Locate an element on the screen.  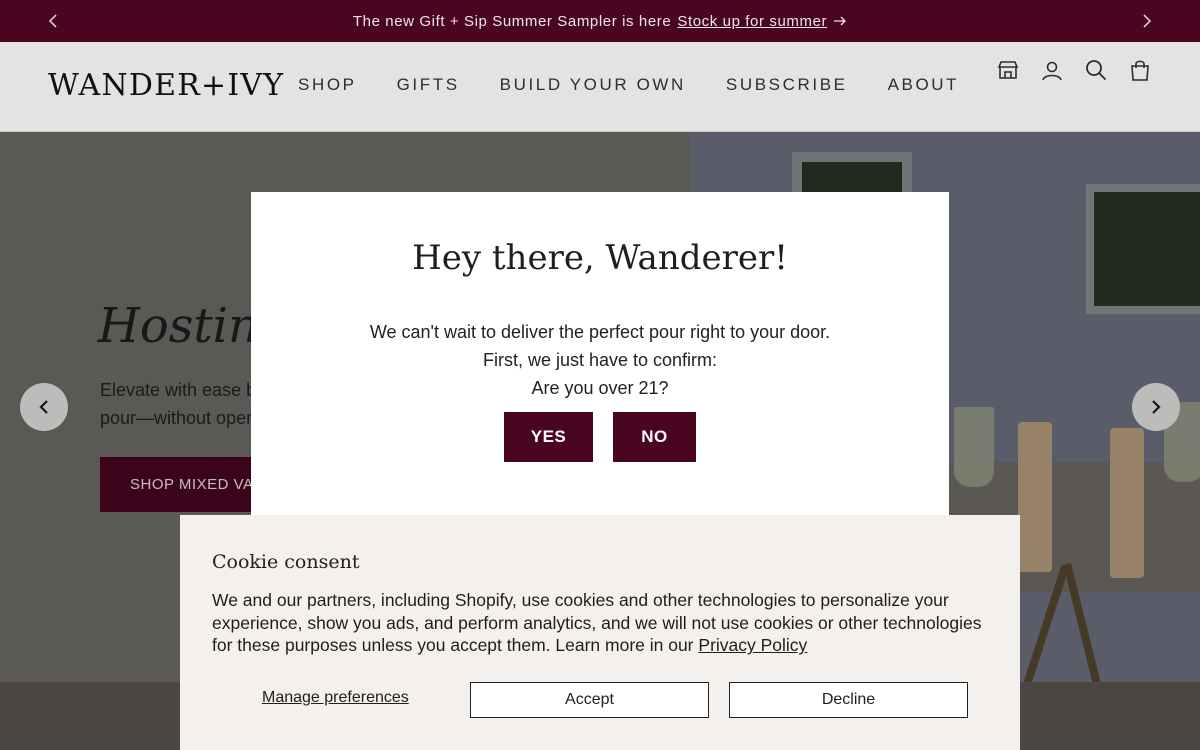
announcement-link: Stock up for summer is located at coordinates (752, 21).